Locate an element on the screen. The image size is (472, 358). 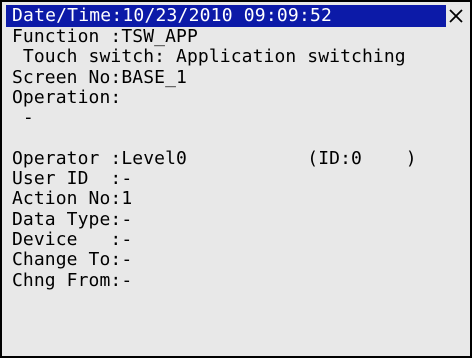
user-id-line: User ID :- is located at coordinates (72, 179).